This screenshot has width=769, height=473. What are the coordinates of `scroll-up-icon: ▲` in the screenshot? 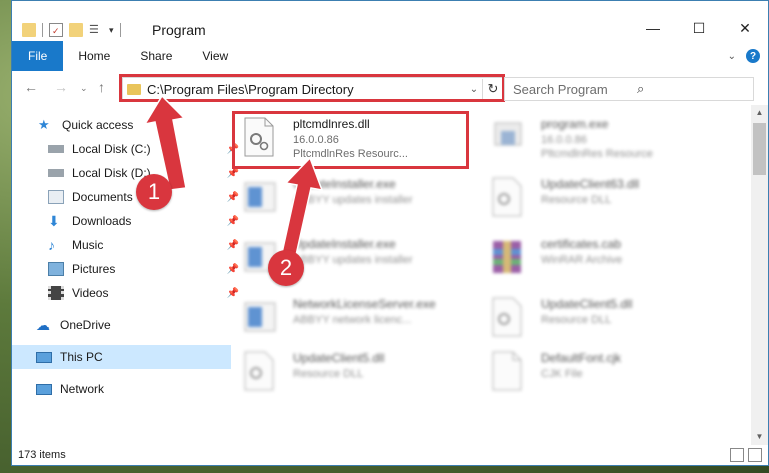 It's located at (759, 113).